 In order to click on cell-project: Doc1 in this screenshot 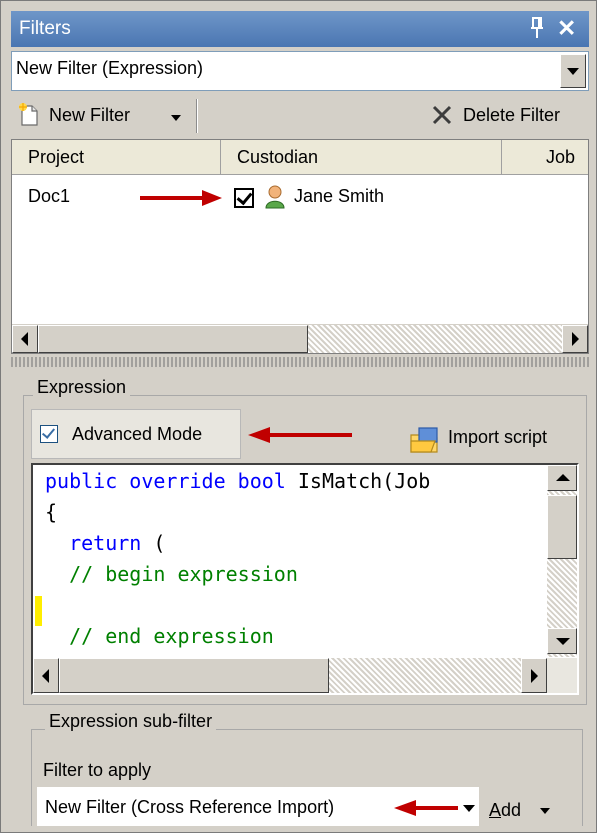, I will do `click(49, 196)`.